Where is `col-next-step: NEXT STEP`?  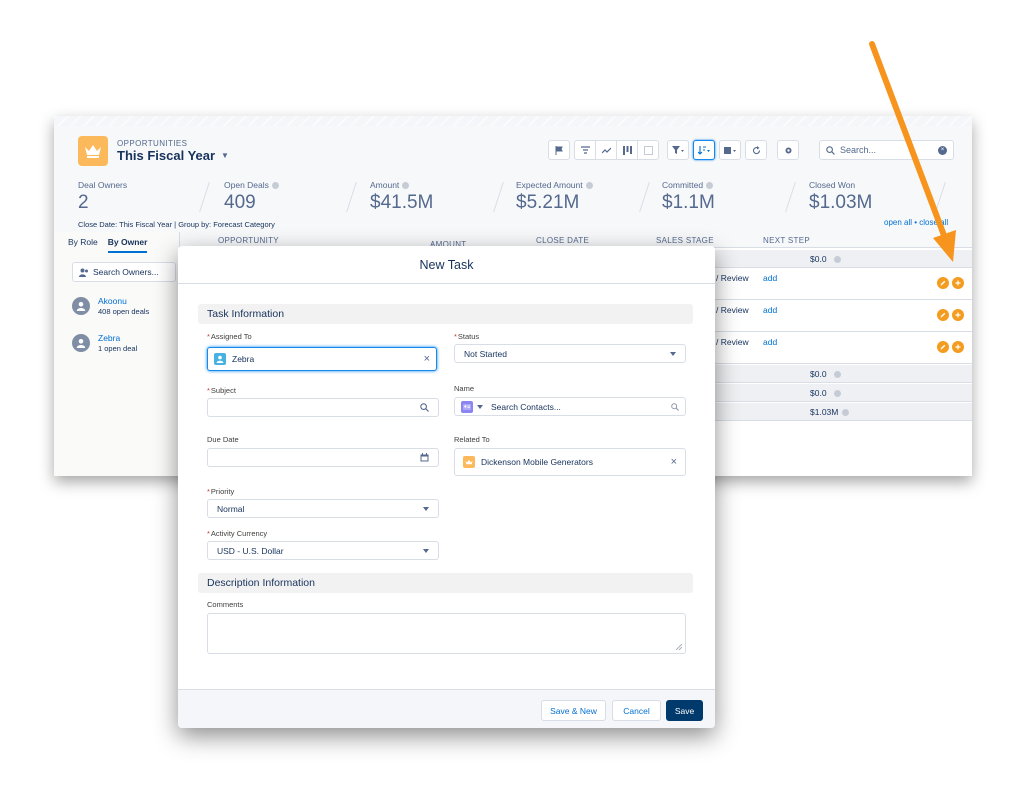
col-next-step: NEXT STEP is located at coordinates (786, 240).